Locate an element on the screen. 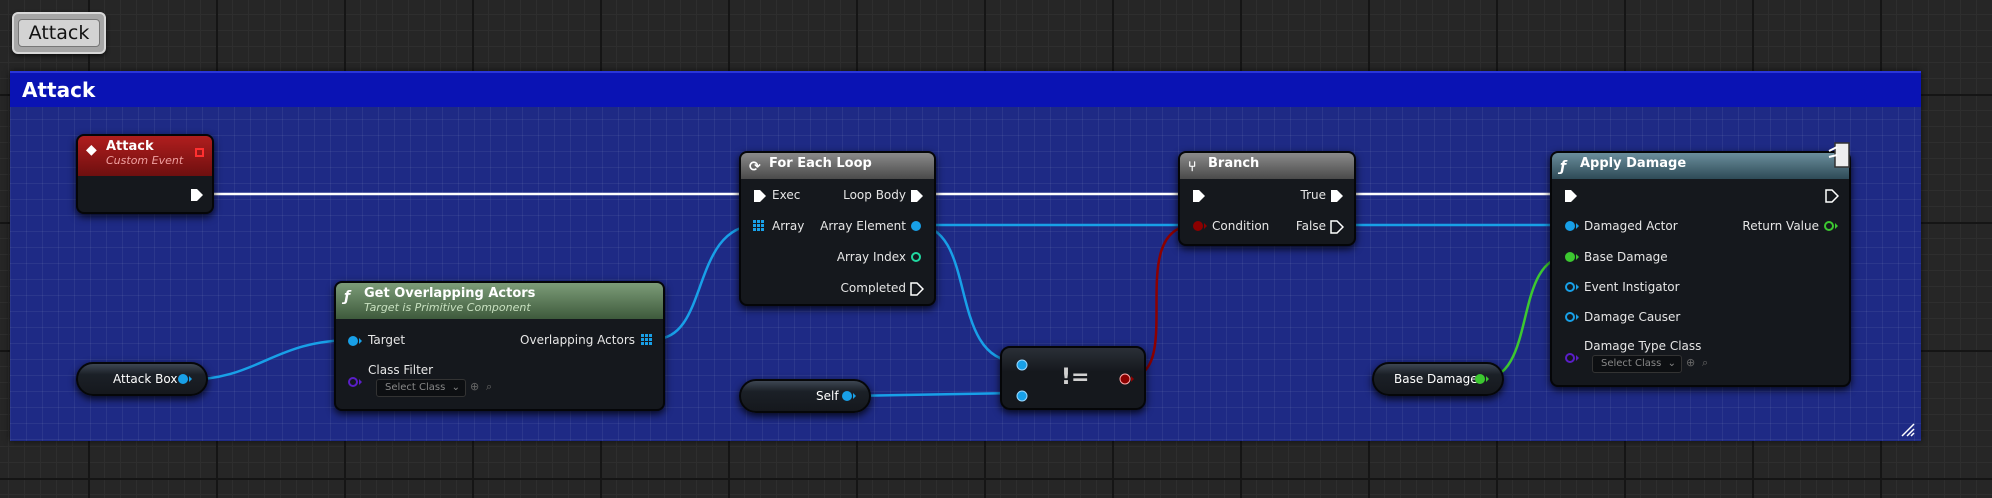 The width and height of the screenshot is (1992, 498). attack-box-variable-node: Attack Box is located at coordinates (142, 379).